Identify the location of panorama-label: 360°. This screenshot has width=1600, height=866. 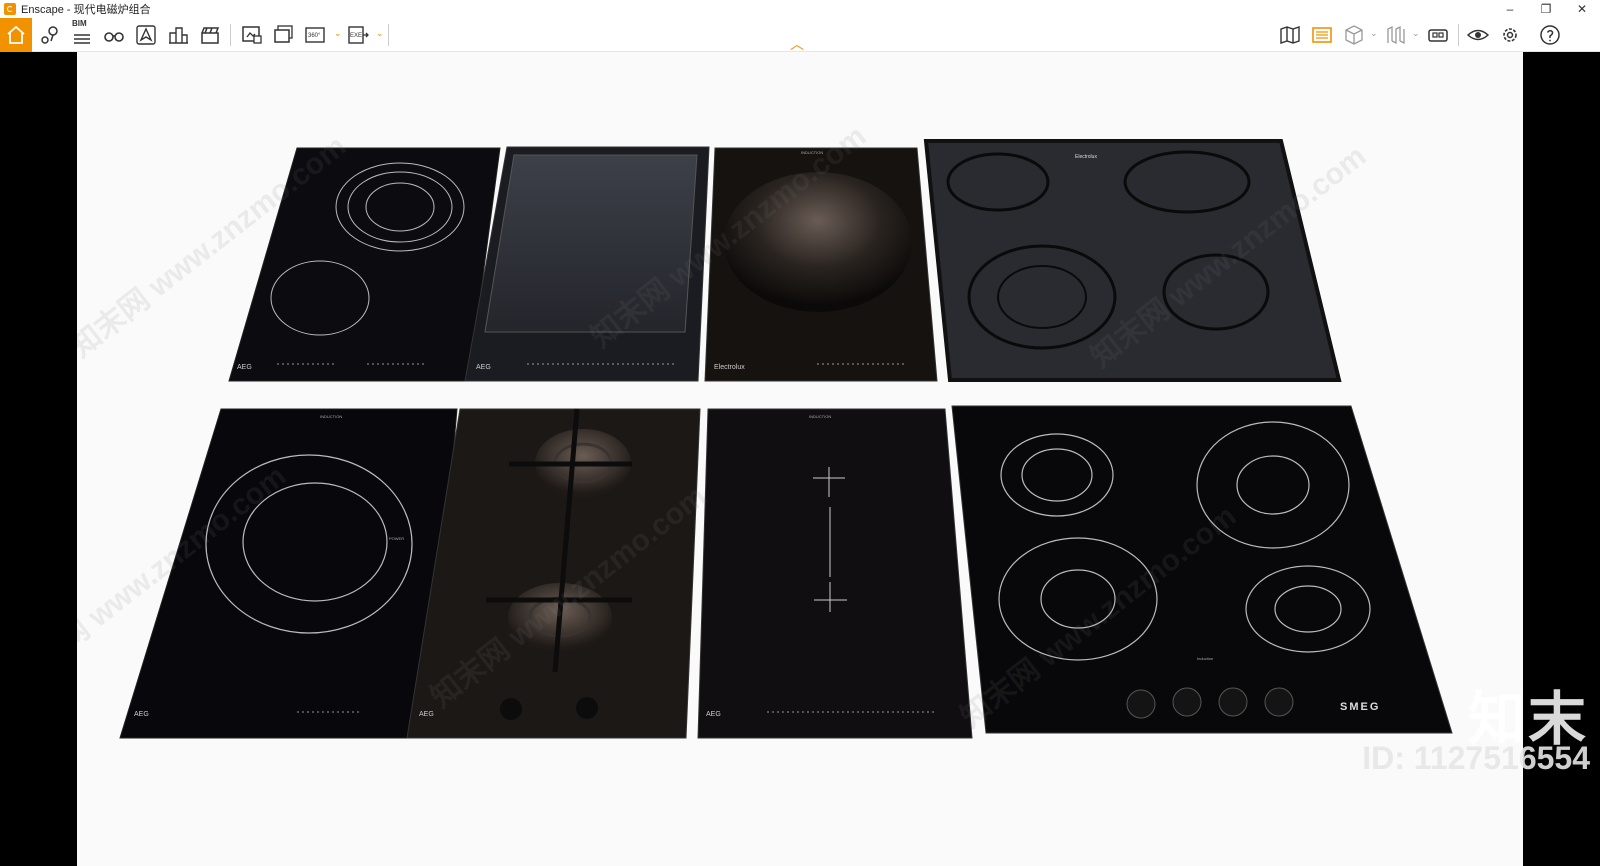
(314, 36).